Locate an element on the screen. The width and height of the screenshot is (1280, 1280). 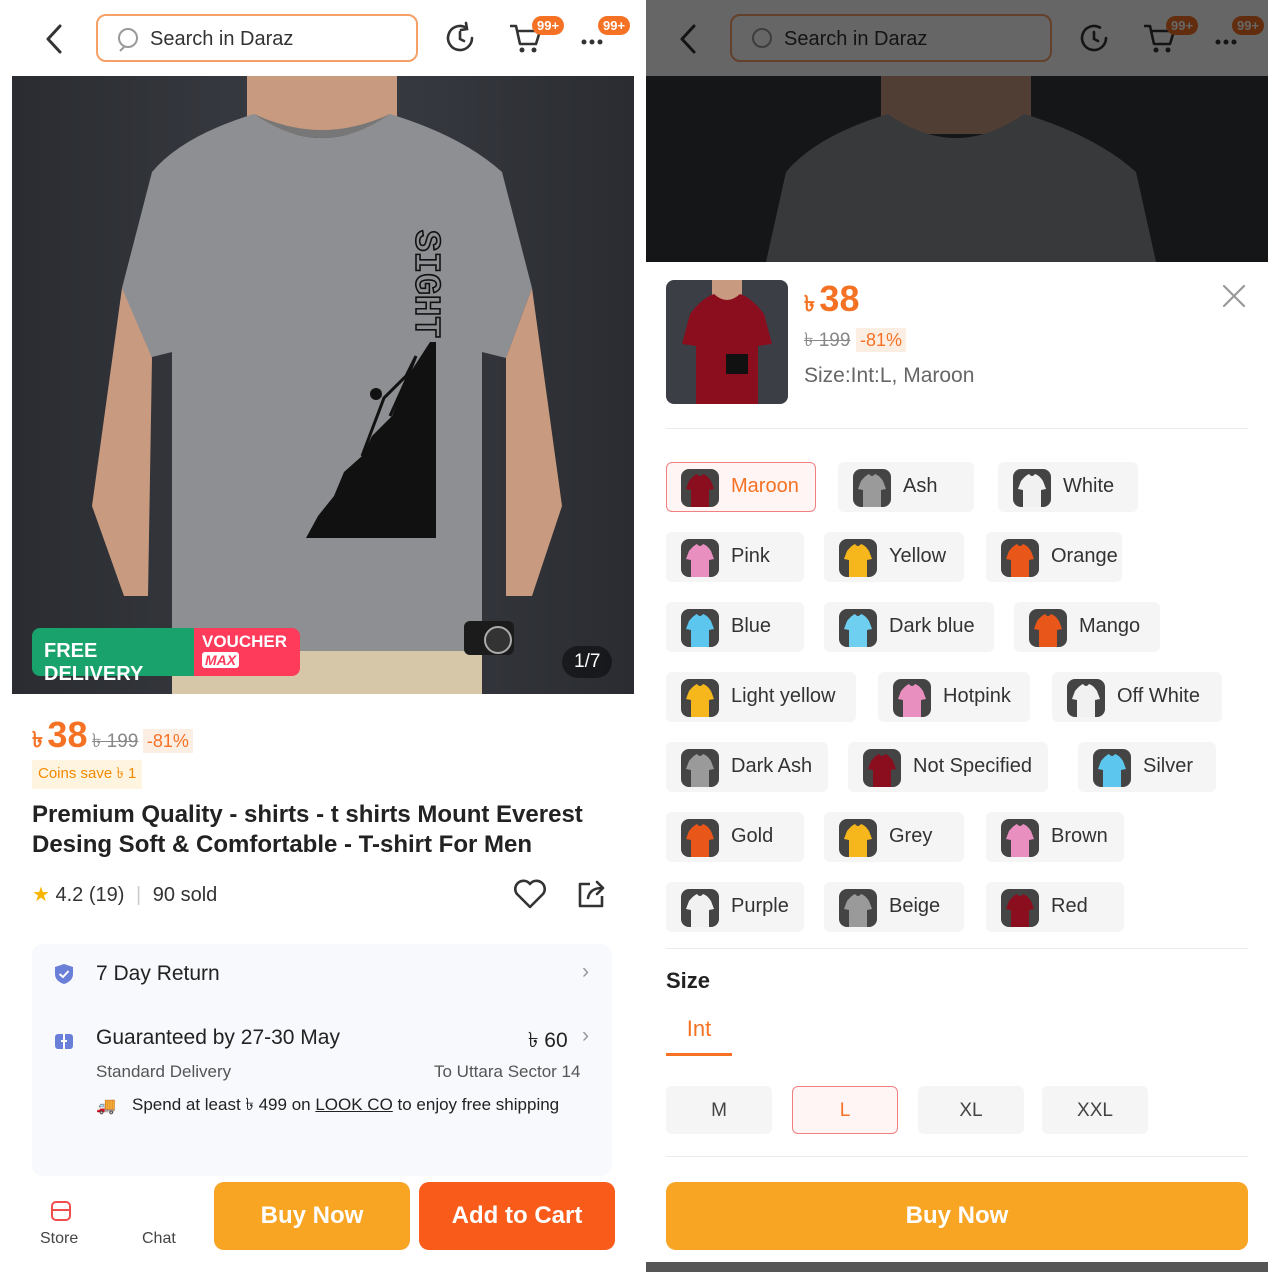
color-option-dark-blue: Dark blue is located at coordinates (909, 627).